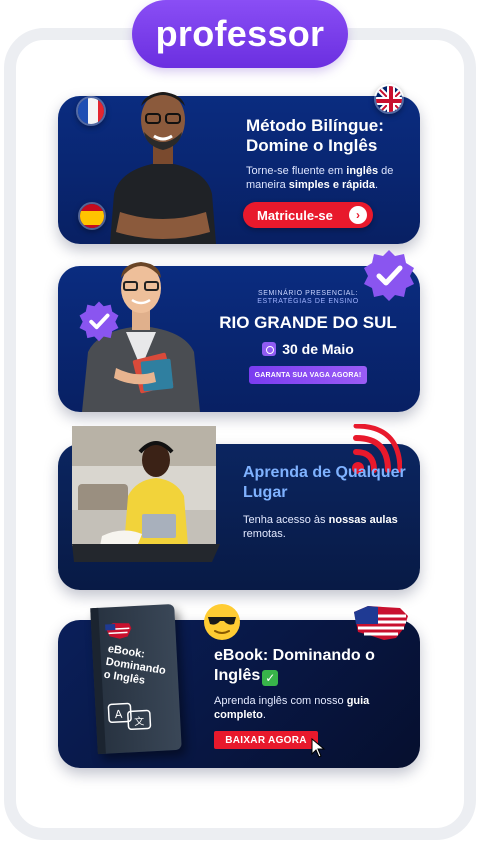 The width and height of the screenshot is (480, 850). What do you see at coordinates (222, 622) in the screenshot?
I see `sunglasses-emoji-icon` at bounding box center [222, 622].